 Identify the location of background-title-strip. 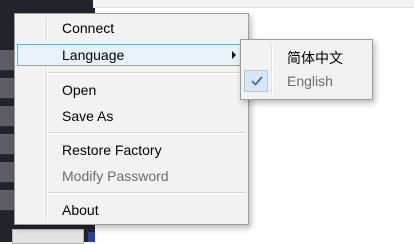
(253, 4).